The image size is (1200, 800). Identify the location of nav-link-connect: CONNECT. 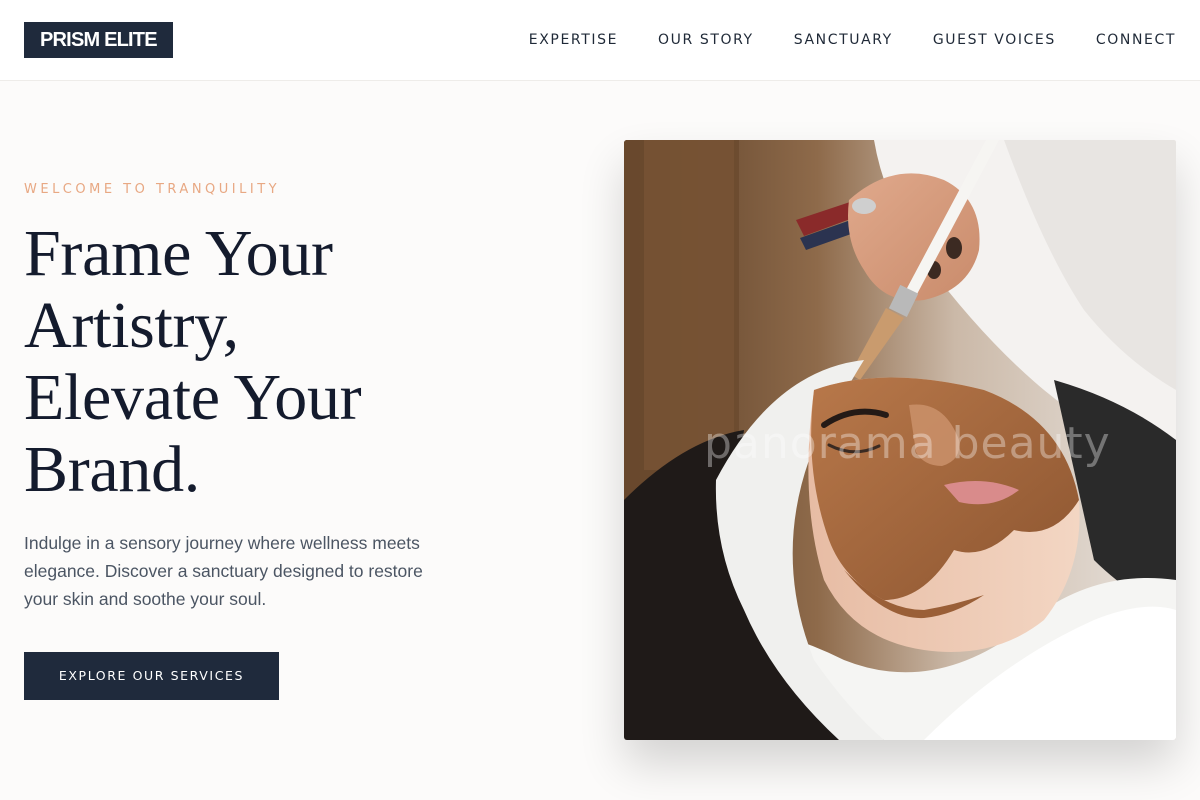
(1136, 40).